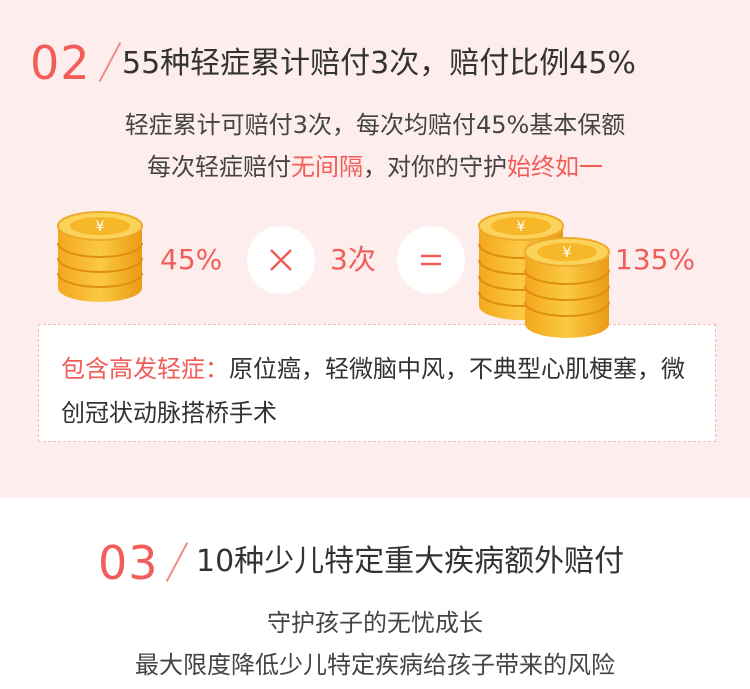 The image size is (750, 689). What do you see at coordinates (375, 125) in the screenshot?
I see `section-2-line-1: 轻症累计可赔付3次，每次均赔付45%基本保额` at bounding box center [375, 125].